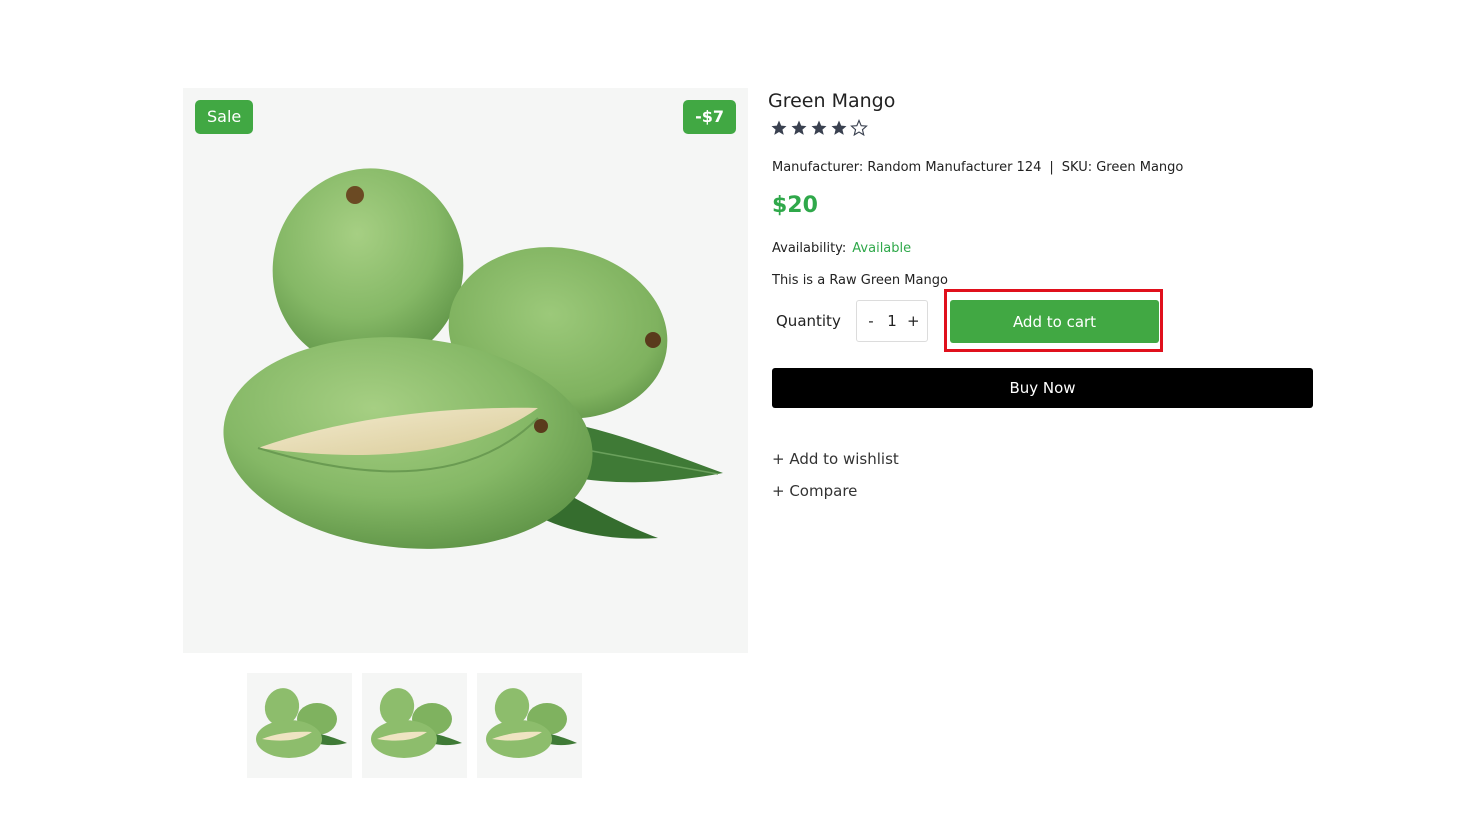 Image resolution: width=1482 pixels, height=834 pixels. I want to click on compare-link: + Compare, so click(814, 491).